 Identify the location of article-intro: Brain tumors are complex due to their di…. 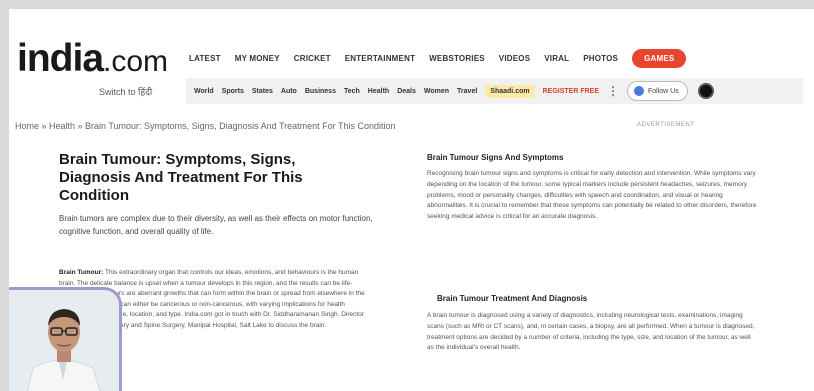
(216, 225).